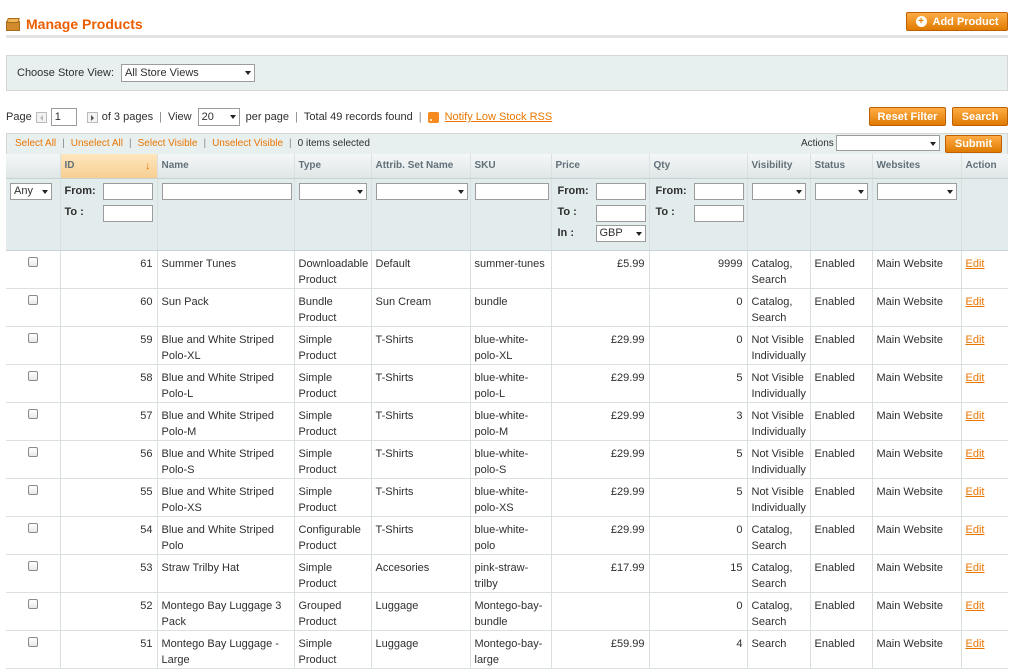 The image size is (1015, 669). I want to click on next-page-icon, so click(92, 117).